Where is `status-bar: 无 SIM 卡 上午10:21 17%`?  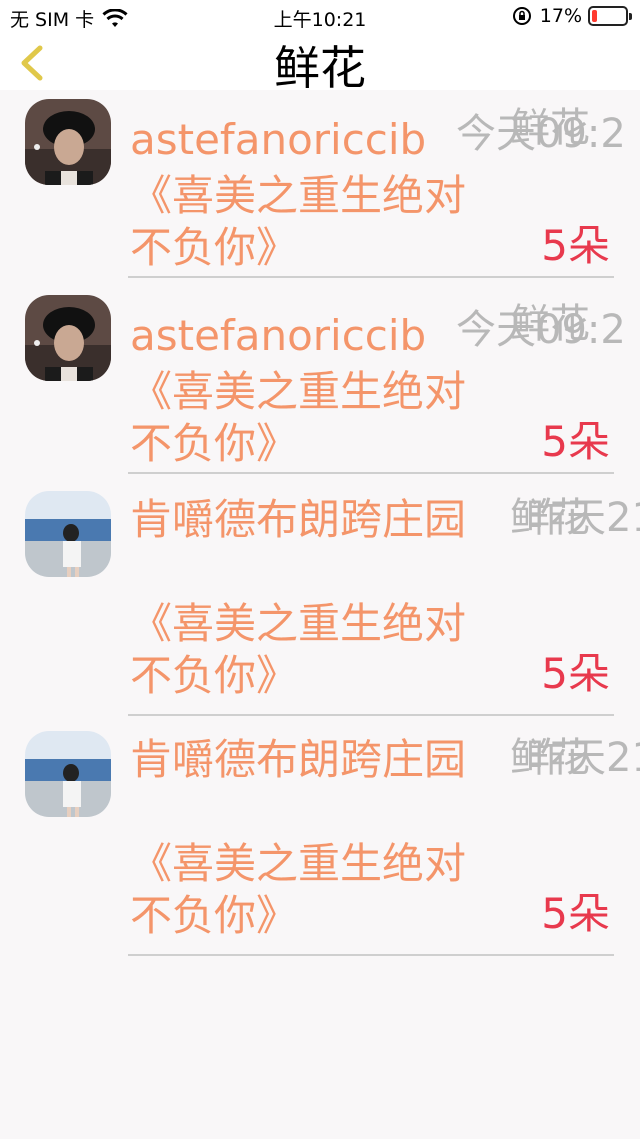 status-bar: 无 SIM 卡 上午10:21 17% is located at coordinates (320, 18).